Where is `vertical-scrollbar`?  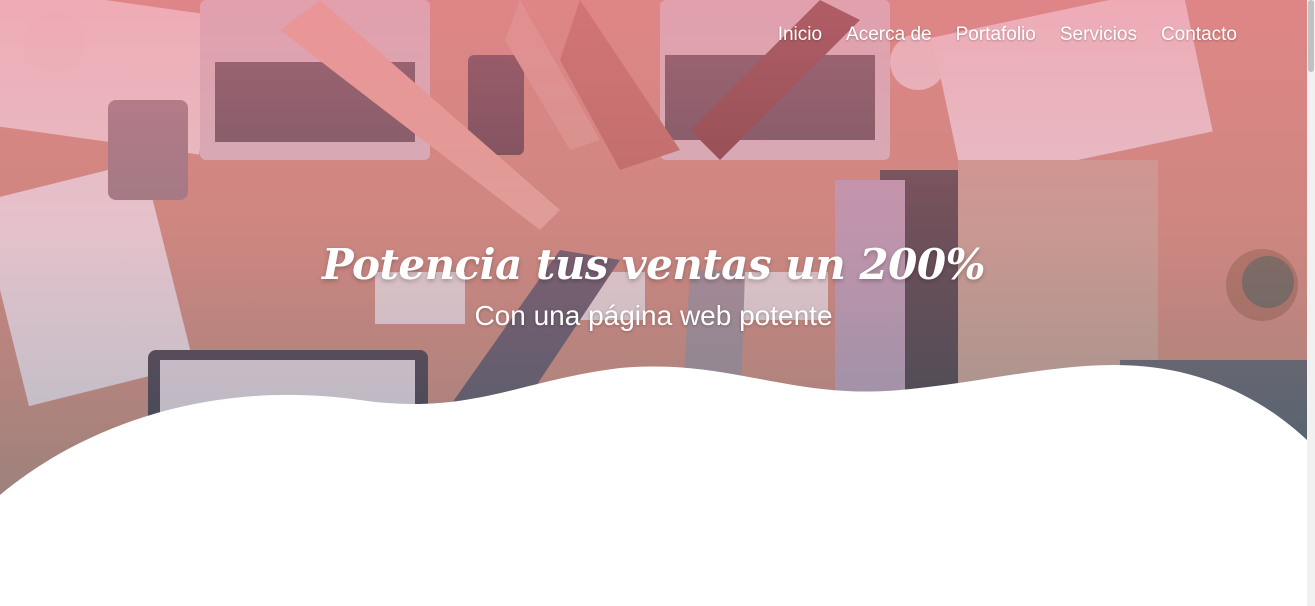 vertical-scrollbar is located at coordinates (1311, 303).